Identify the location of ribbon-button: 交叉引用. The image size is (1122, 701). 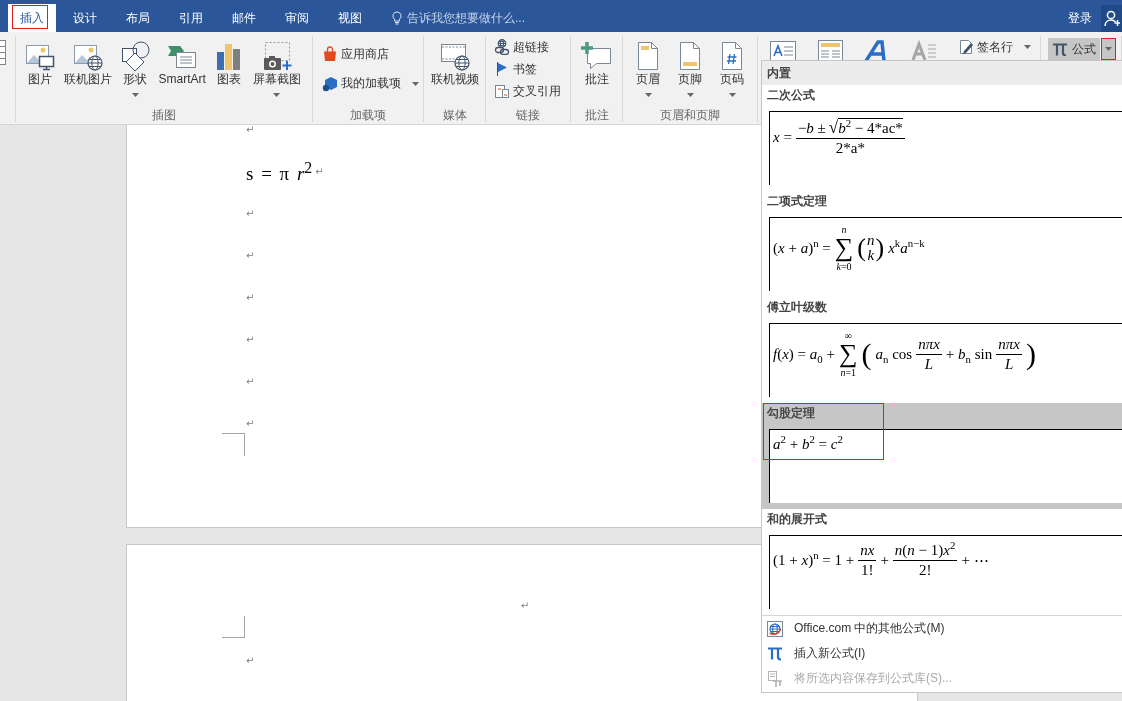
(527, 91).